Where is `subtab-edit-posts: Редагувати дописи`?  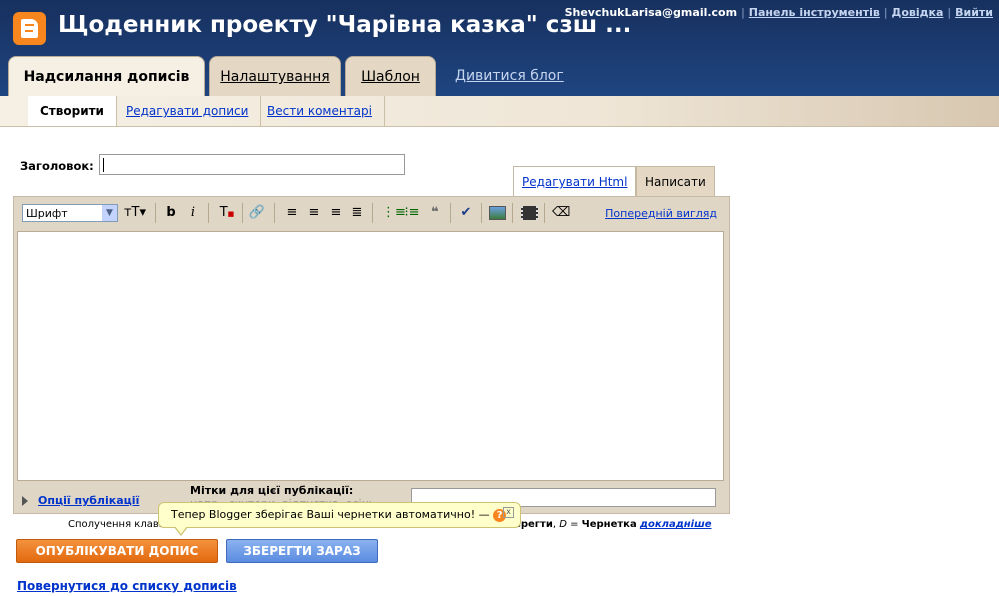
subtab-edit-posts: Редагувати дописи is located at coordinates (188, 111).